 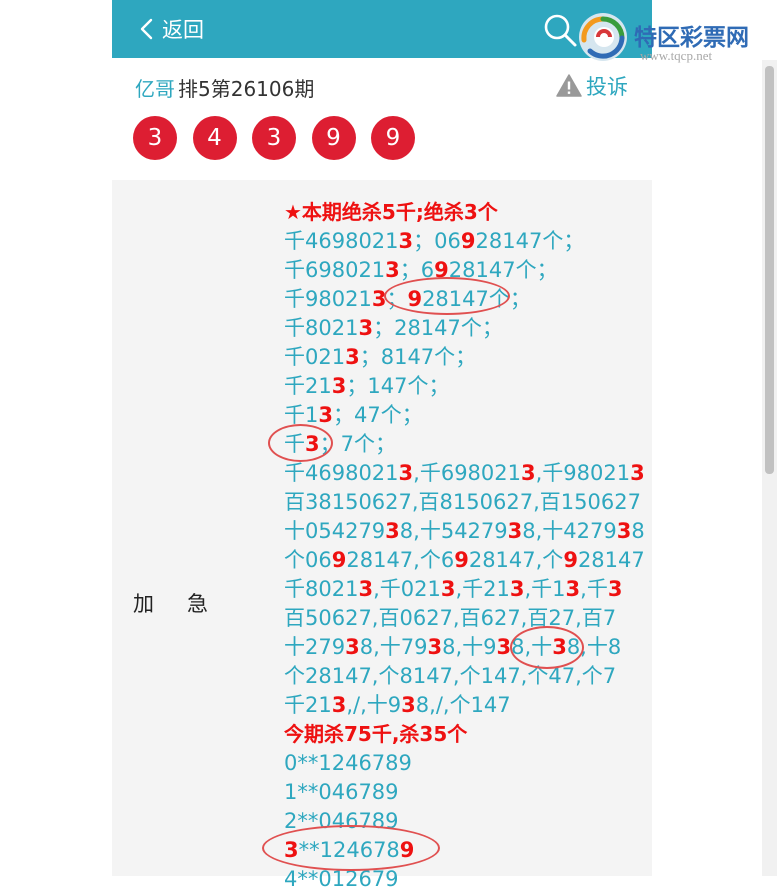 I want to click on prediction-line: 百38150627,百8150627,百150627, so click(x=464, y=502).